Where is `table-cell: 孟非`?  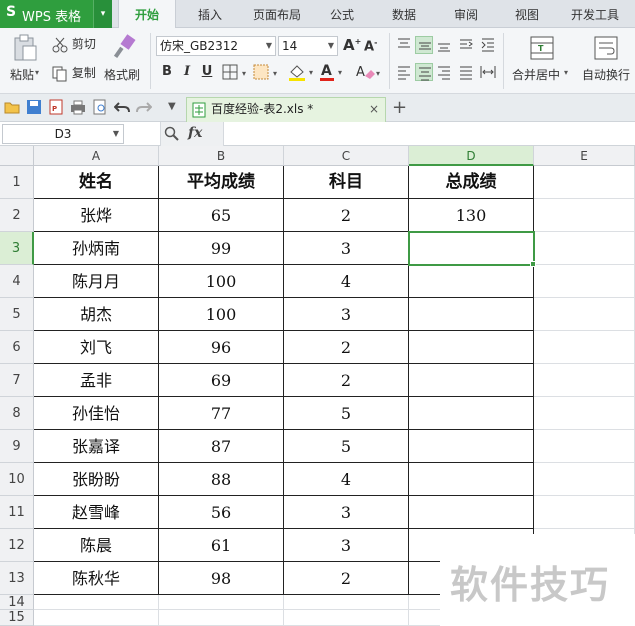 table-cell: 孟非 is located at coordinates (96, 380).